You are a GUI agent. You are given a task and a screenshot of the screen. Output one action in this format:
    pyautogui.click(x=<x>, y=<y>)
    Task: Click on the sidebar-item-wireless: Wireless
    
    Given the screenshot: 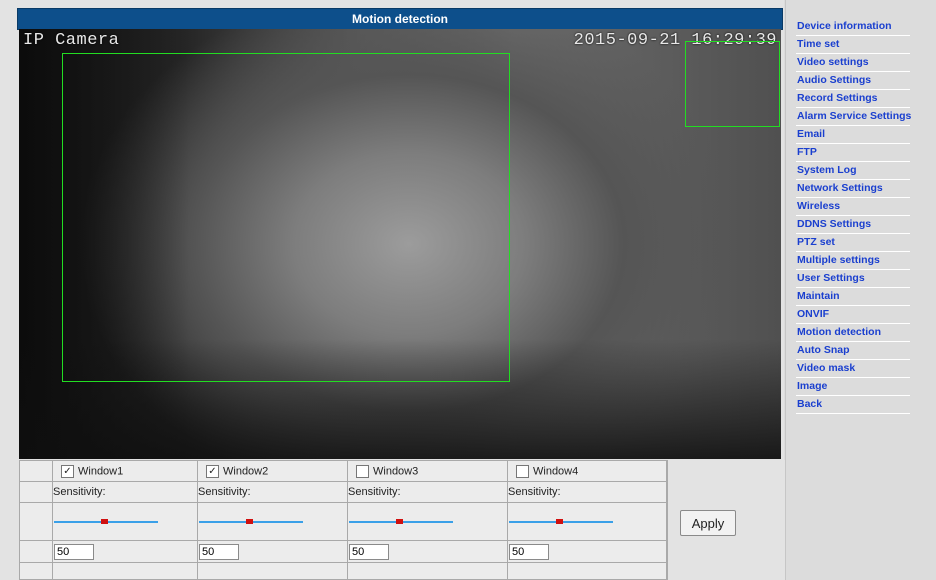 What is the action you would take?
    pyautogui.click(x=853, y=207)
    